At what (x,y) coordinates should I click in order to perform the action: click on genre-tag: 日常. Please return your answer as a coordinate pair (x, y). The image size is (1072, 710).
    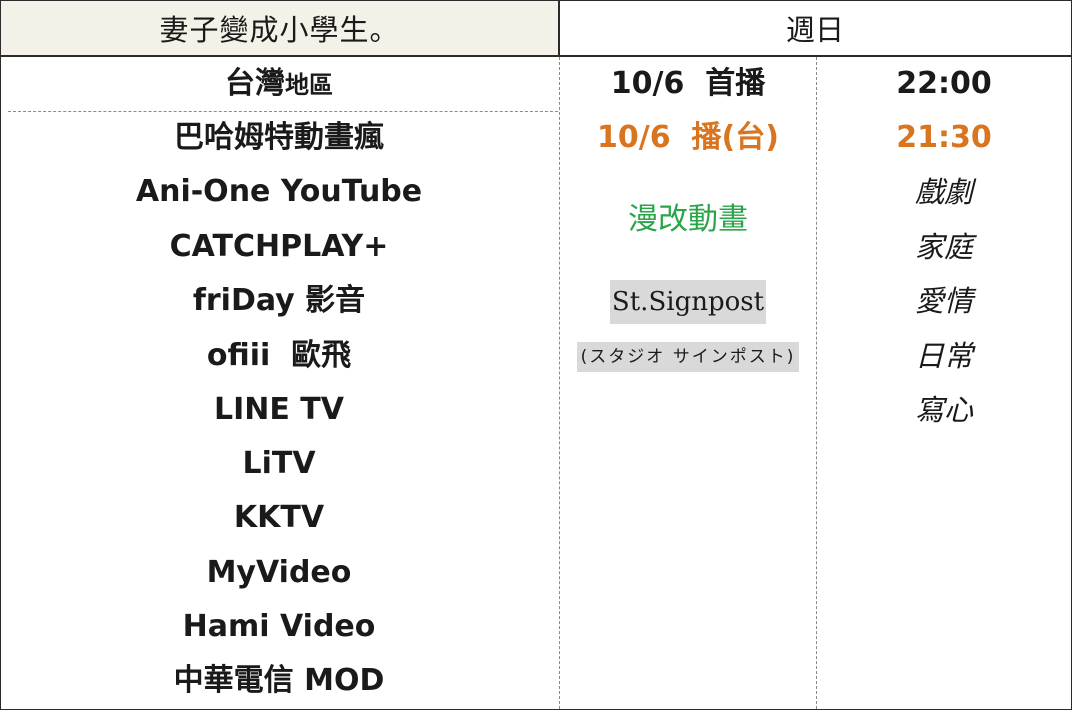
    Looking at the image, I should click on (944, 356).